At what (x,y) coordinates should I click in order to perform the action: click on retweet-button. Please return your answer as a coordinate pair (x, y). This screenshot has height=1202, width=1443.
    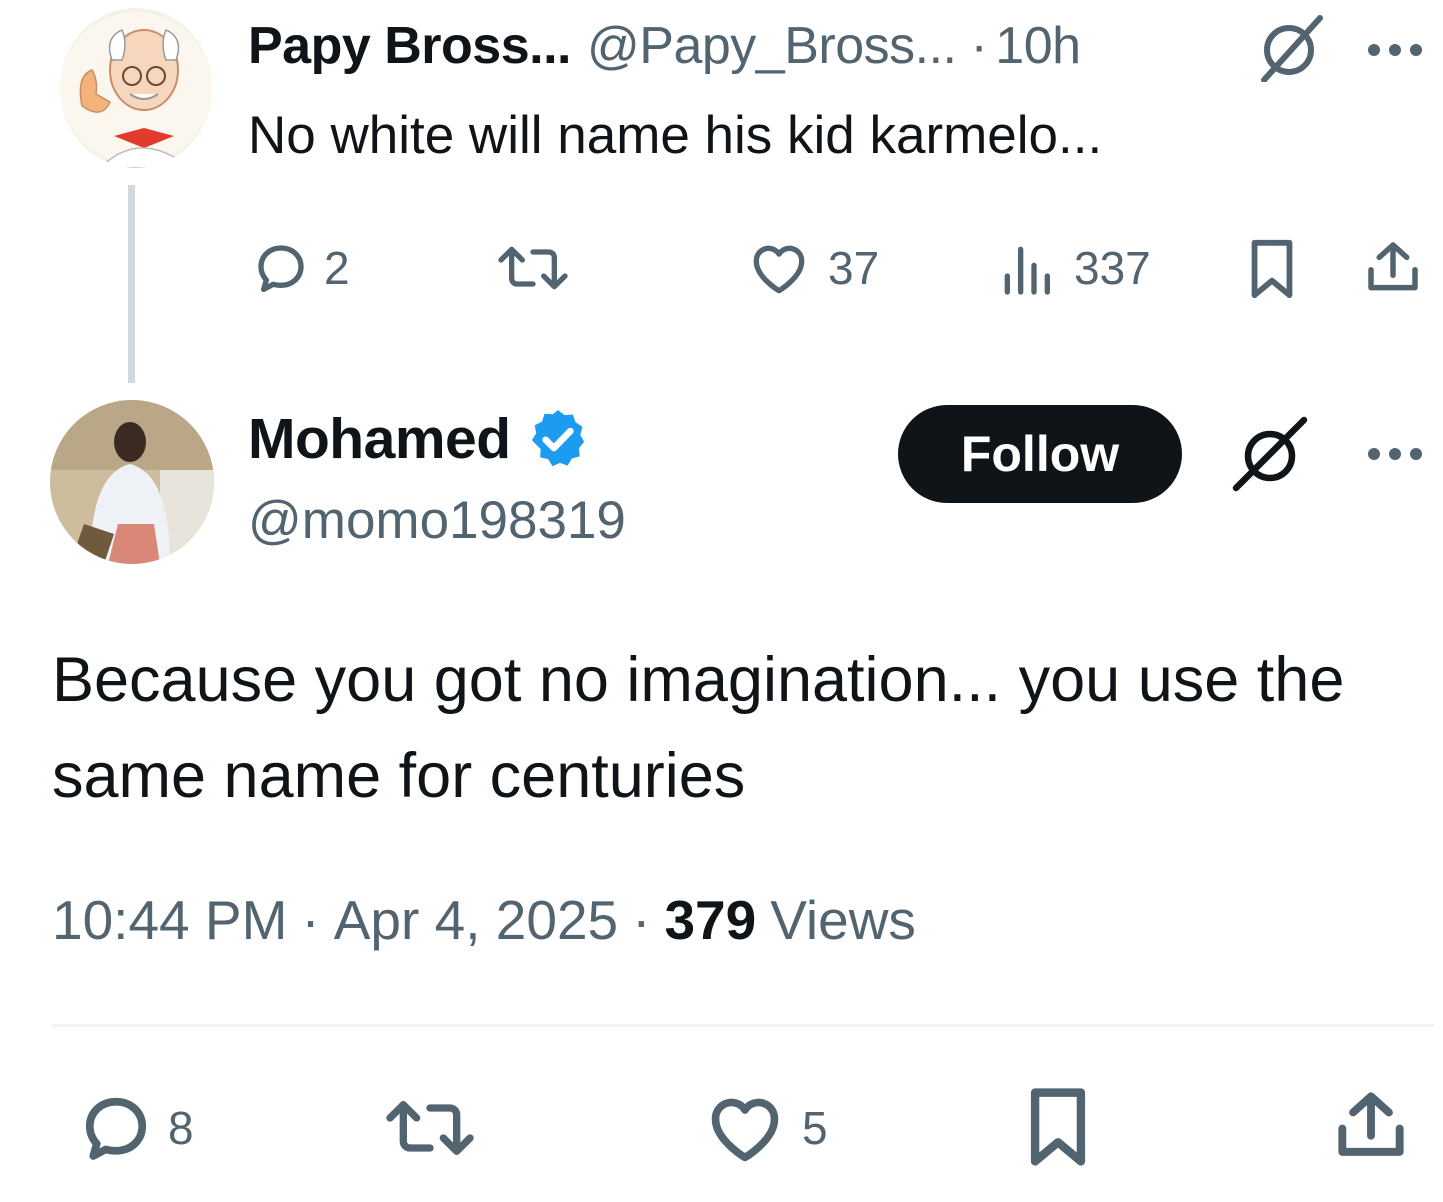
    Looking at the image, I should click on (430, 1128).